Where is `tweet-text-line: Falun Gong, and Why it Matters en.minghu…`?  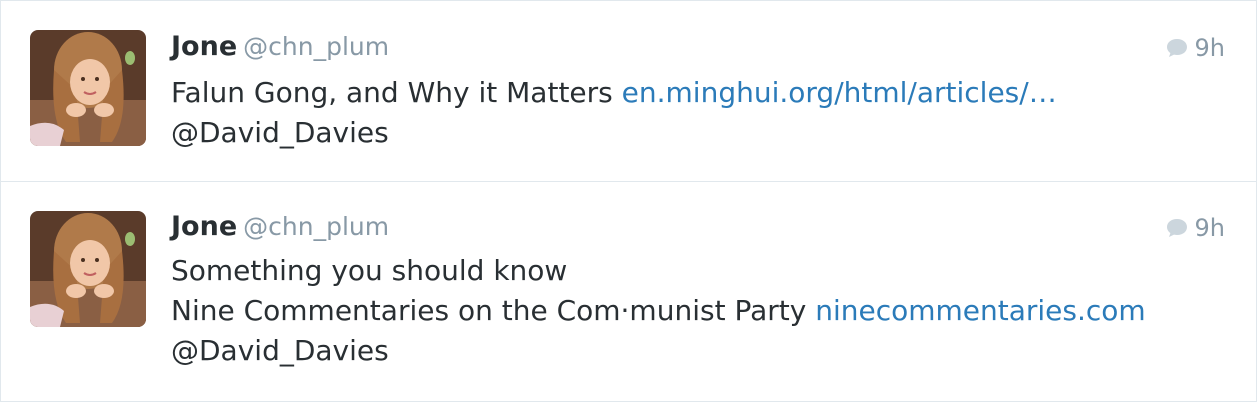 tweet-text-line: Falun Gong, and Why it Matters en.minghu… is located at coordinates (614, 93).